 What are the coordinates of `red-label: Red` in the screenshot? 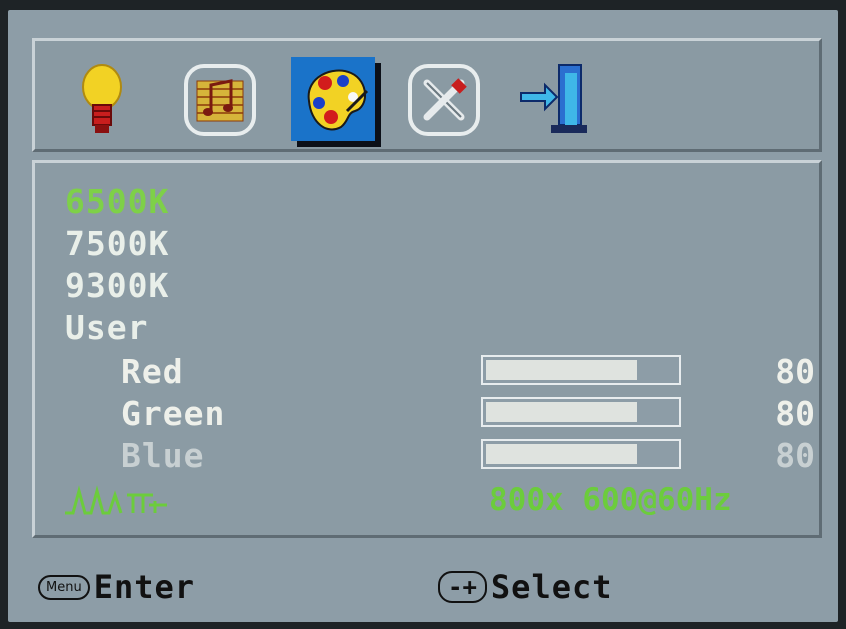 It's located at (152, 371).